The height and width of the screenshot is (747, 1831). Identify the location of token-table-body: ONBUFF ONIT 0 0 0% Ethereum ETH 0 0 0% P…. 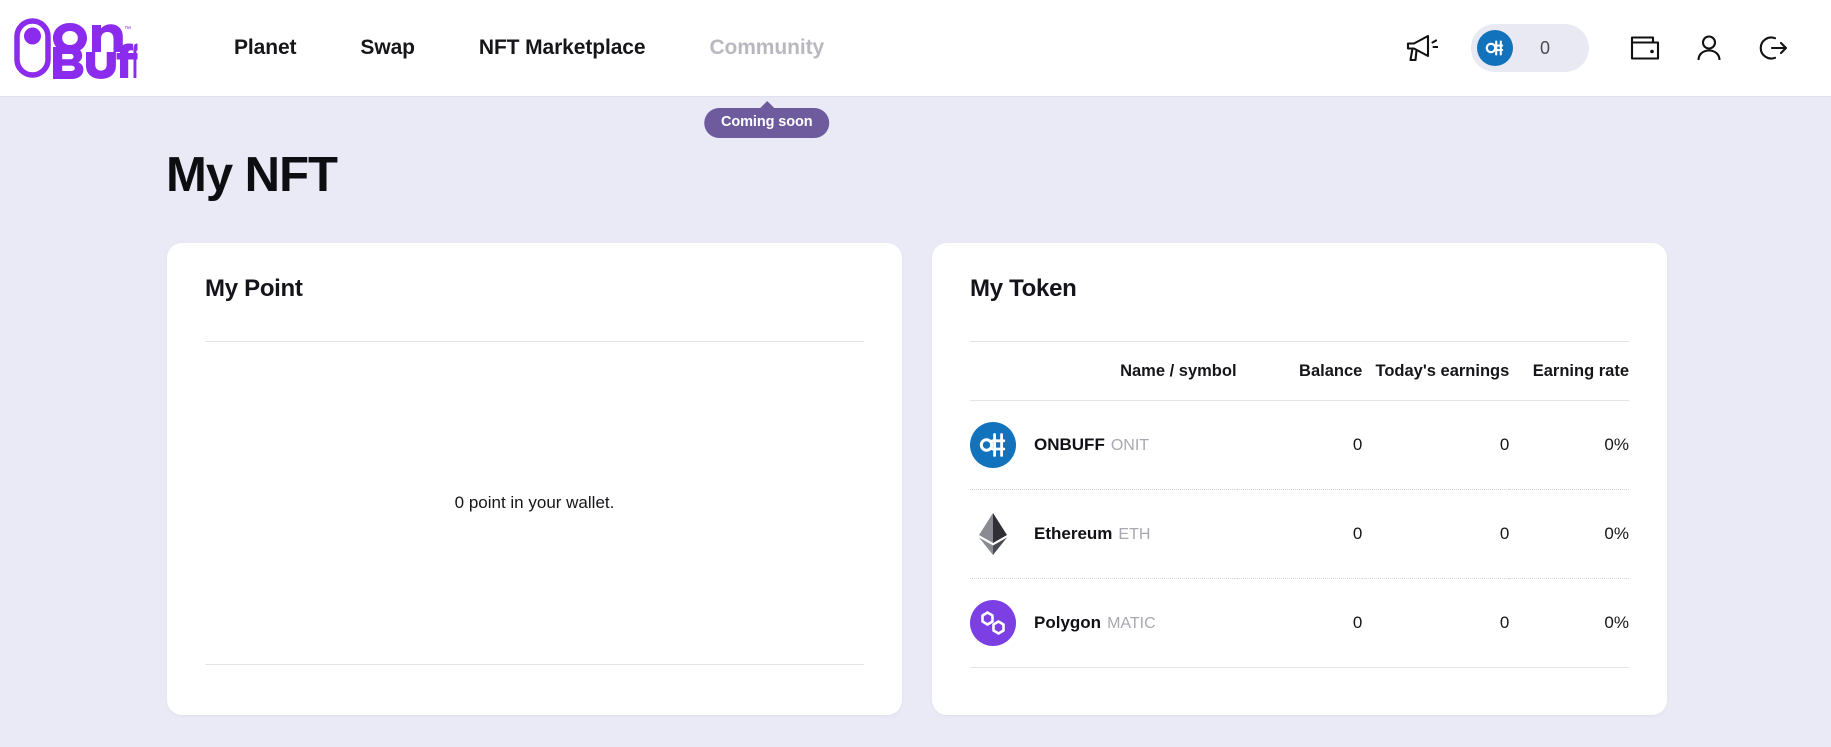
(1299, 534).